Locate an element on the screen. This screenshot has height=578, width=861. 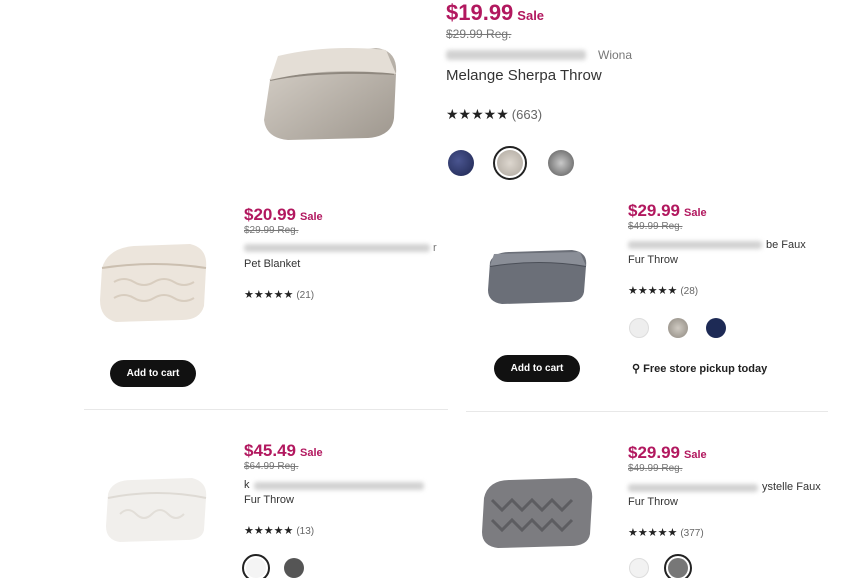
product-title-part: ystelle Faux is located at coordinates (791, 487).